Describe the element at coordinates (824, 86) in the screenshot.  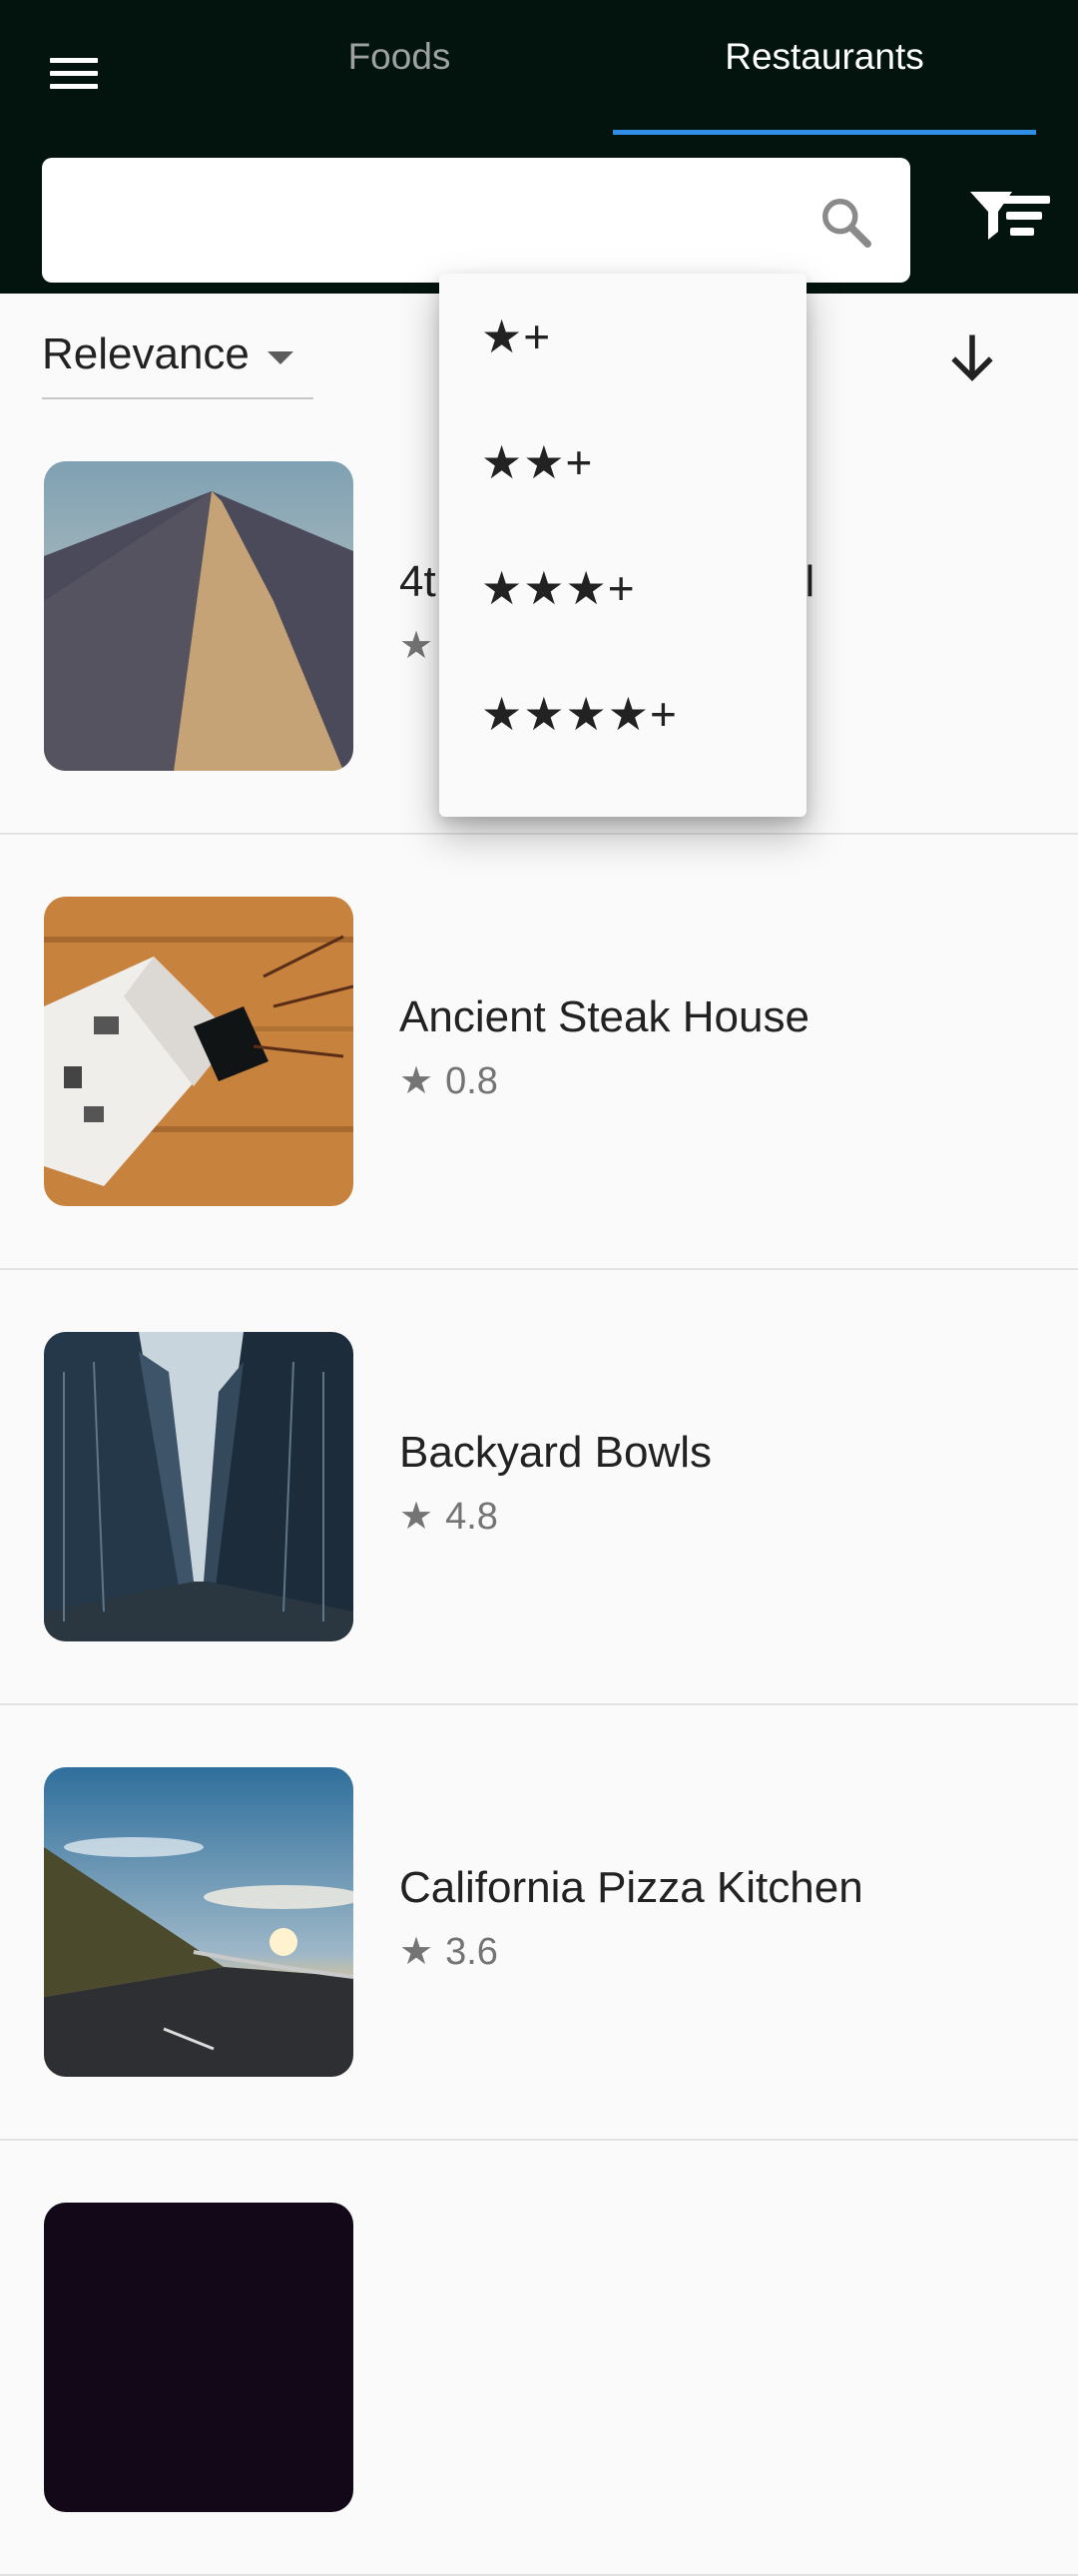
I see `tab-restaurants: Restaurants` at that location.